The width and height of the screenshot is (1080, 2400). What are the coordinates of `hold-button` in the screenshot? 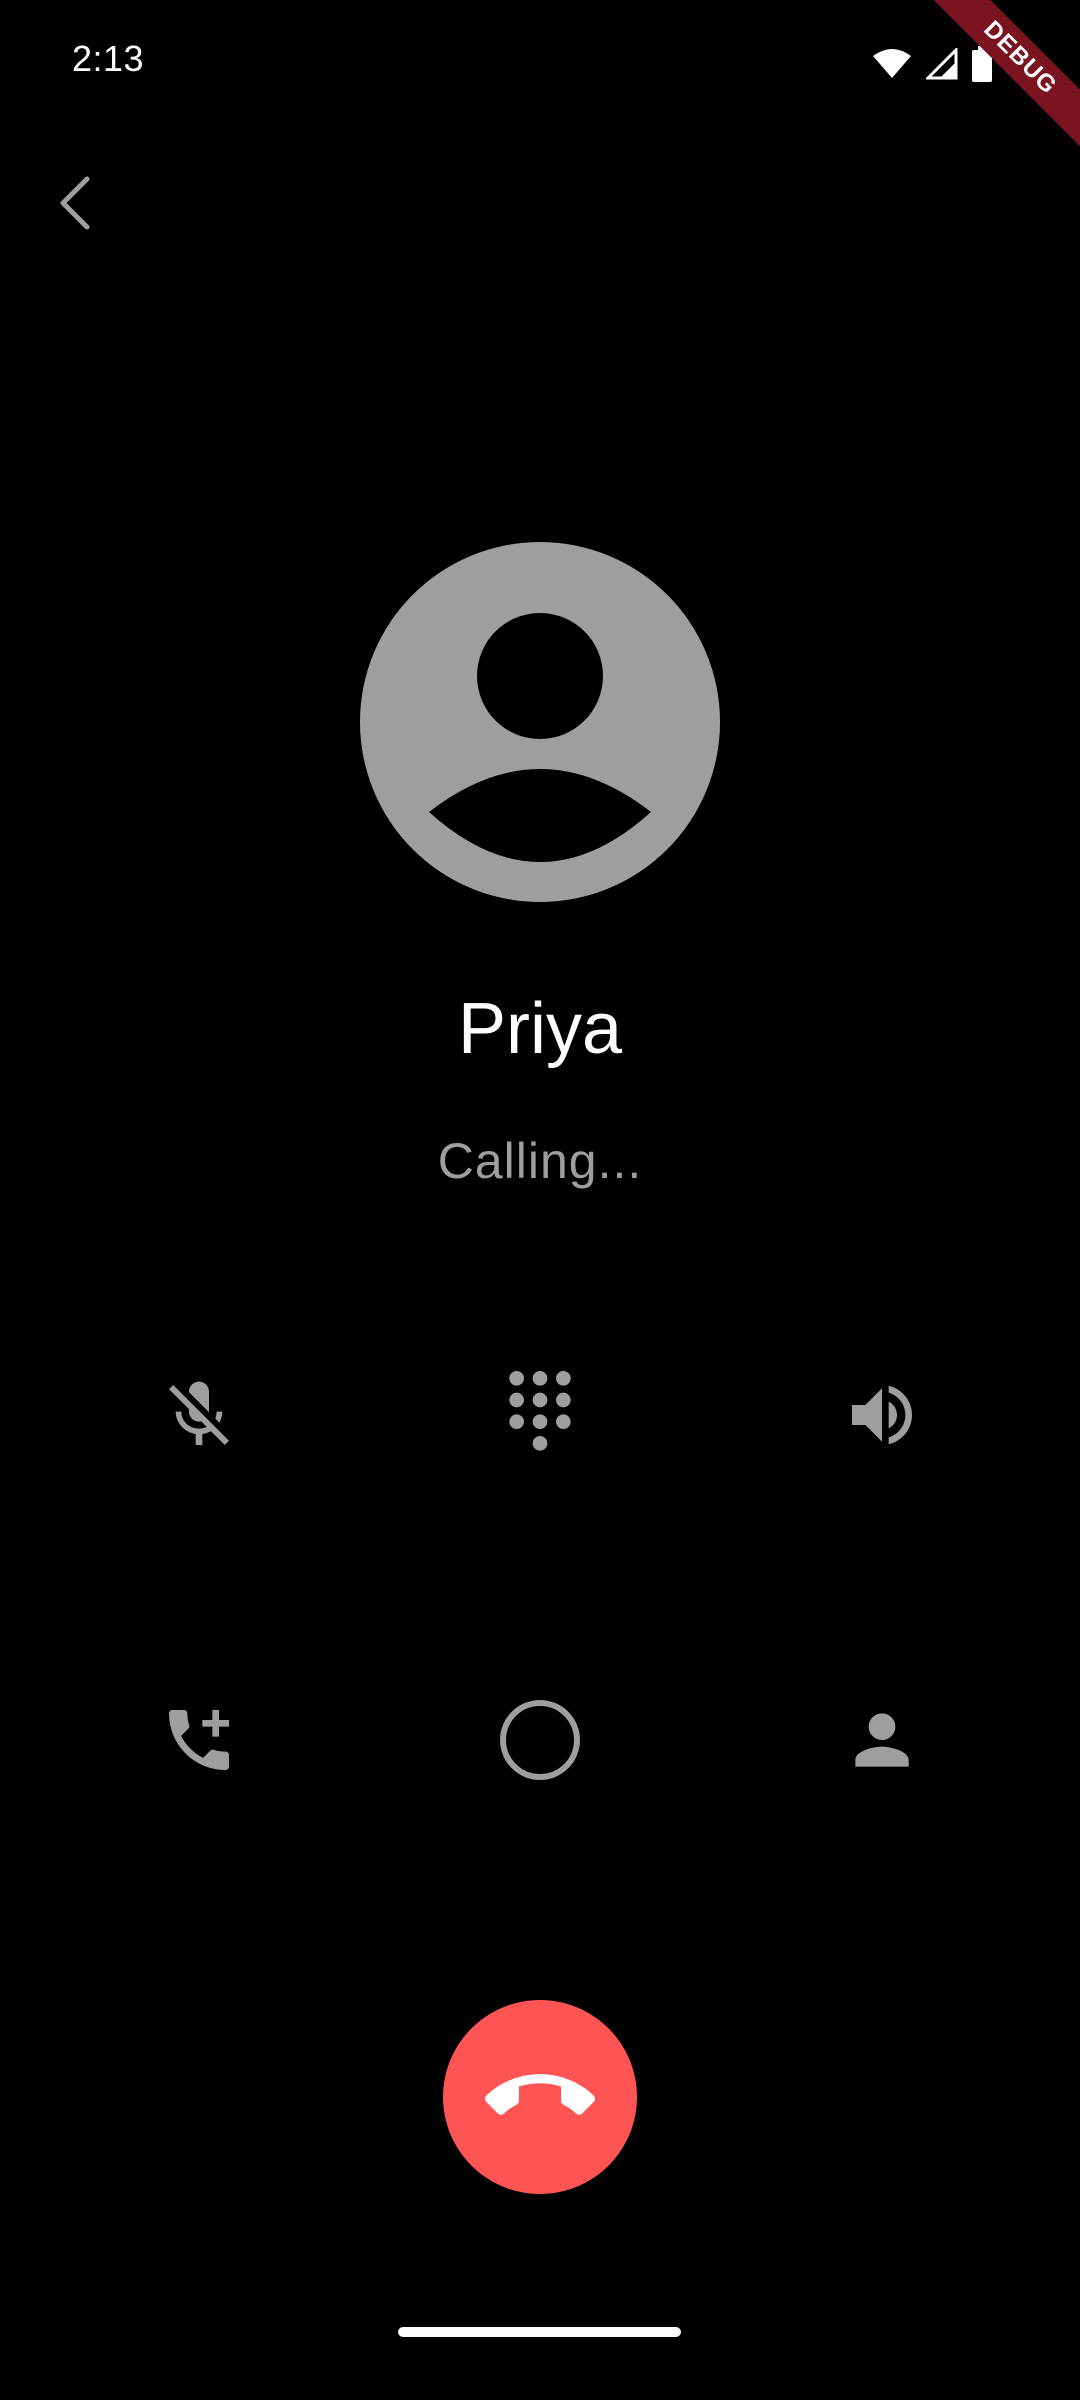 It's located at (540, 1740).